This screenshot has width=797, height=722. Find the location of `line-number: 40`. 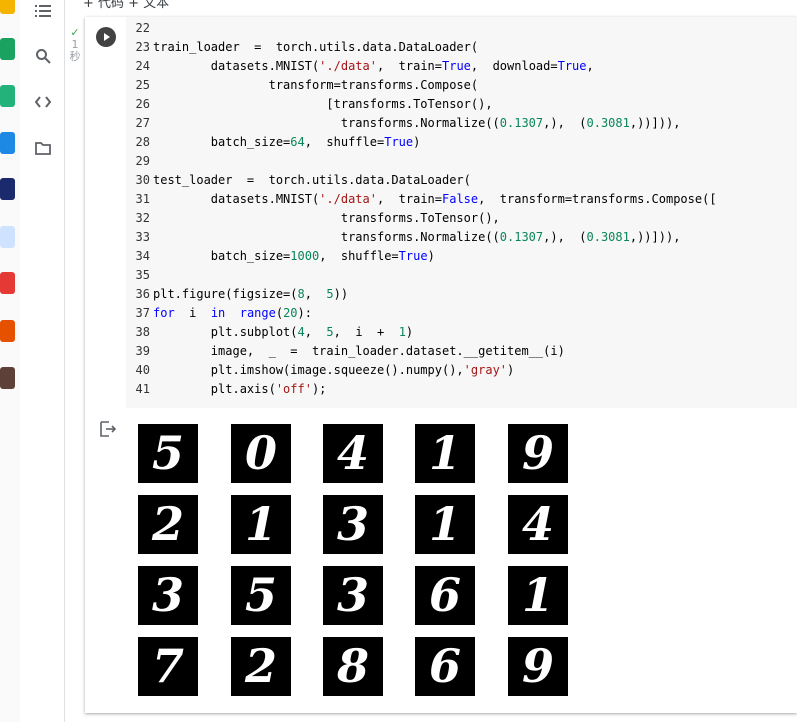

line-number: 40 is located at coordinates (142, 370).